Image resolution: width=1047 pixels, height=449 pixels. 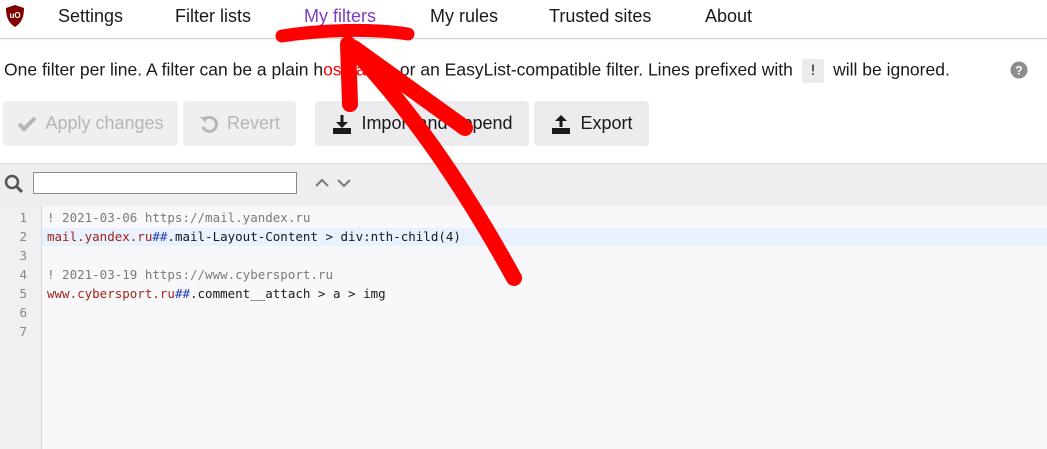 I want to click on upload-icon, so click(x=561, y=124).